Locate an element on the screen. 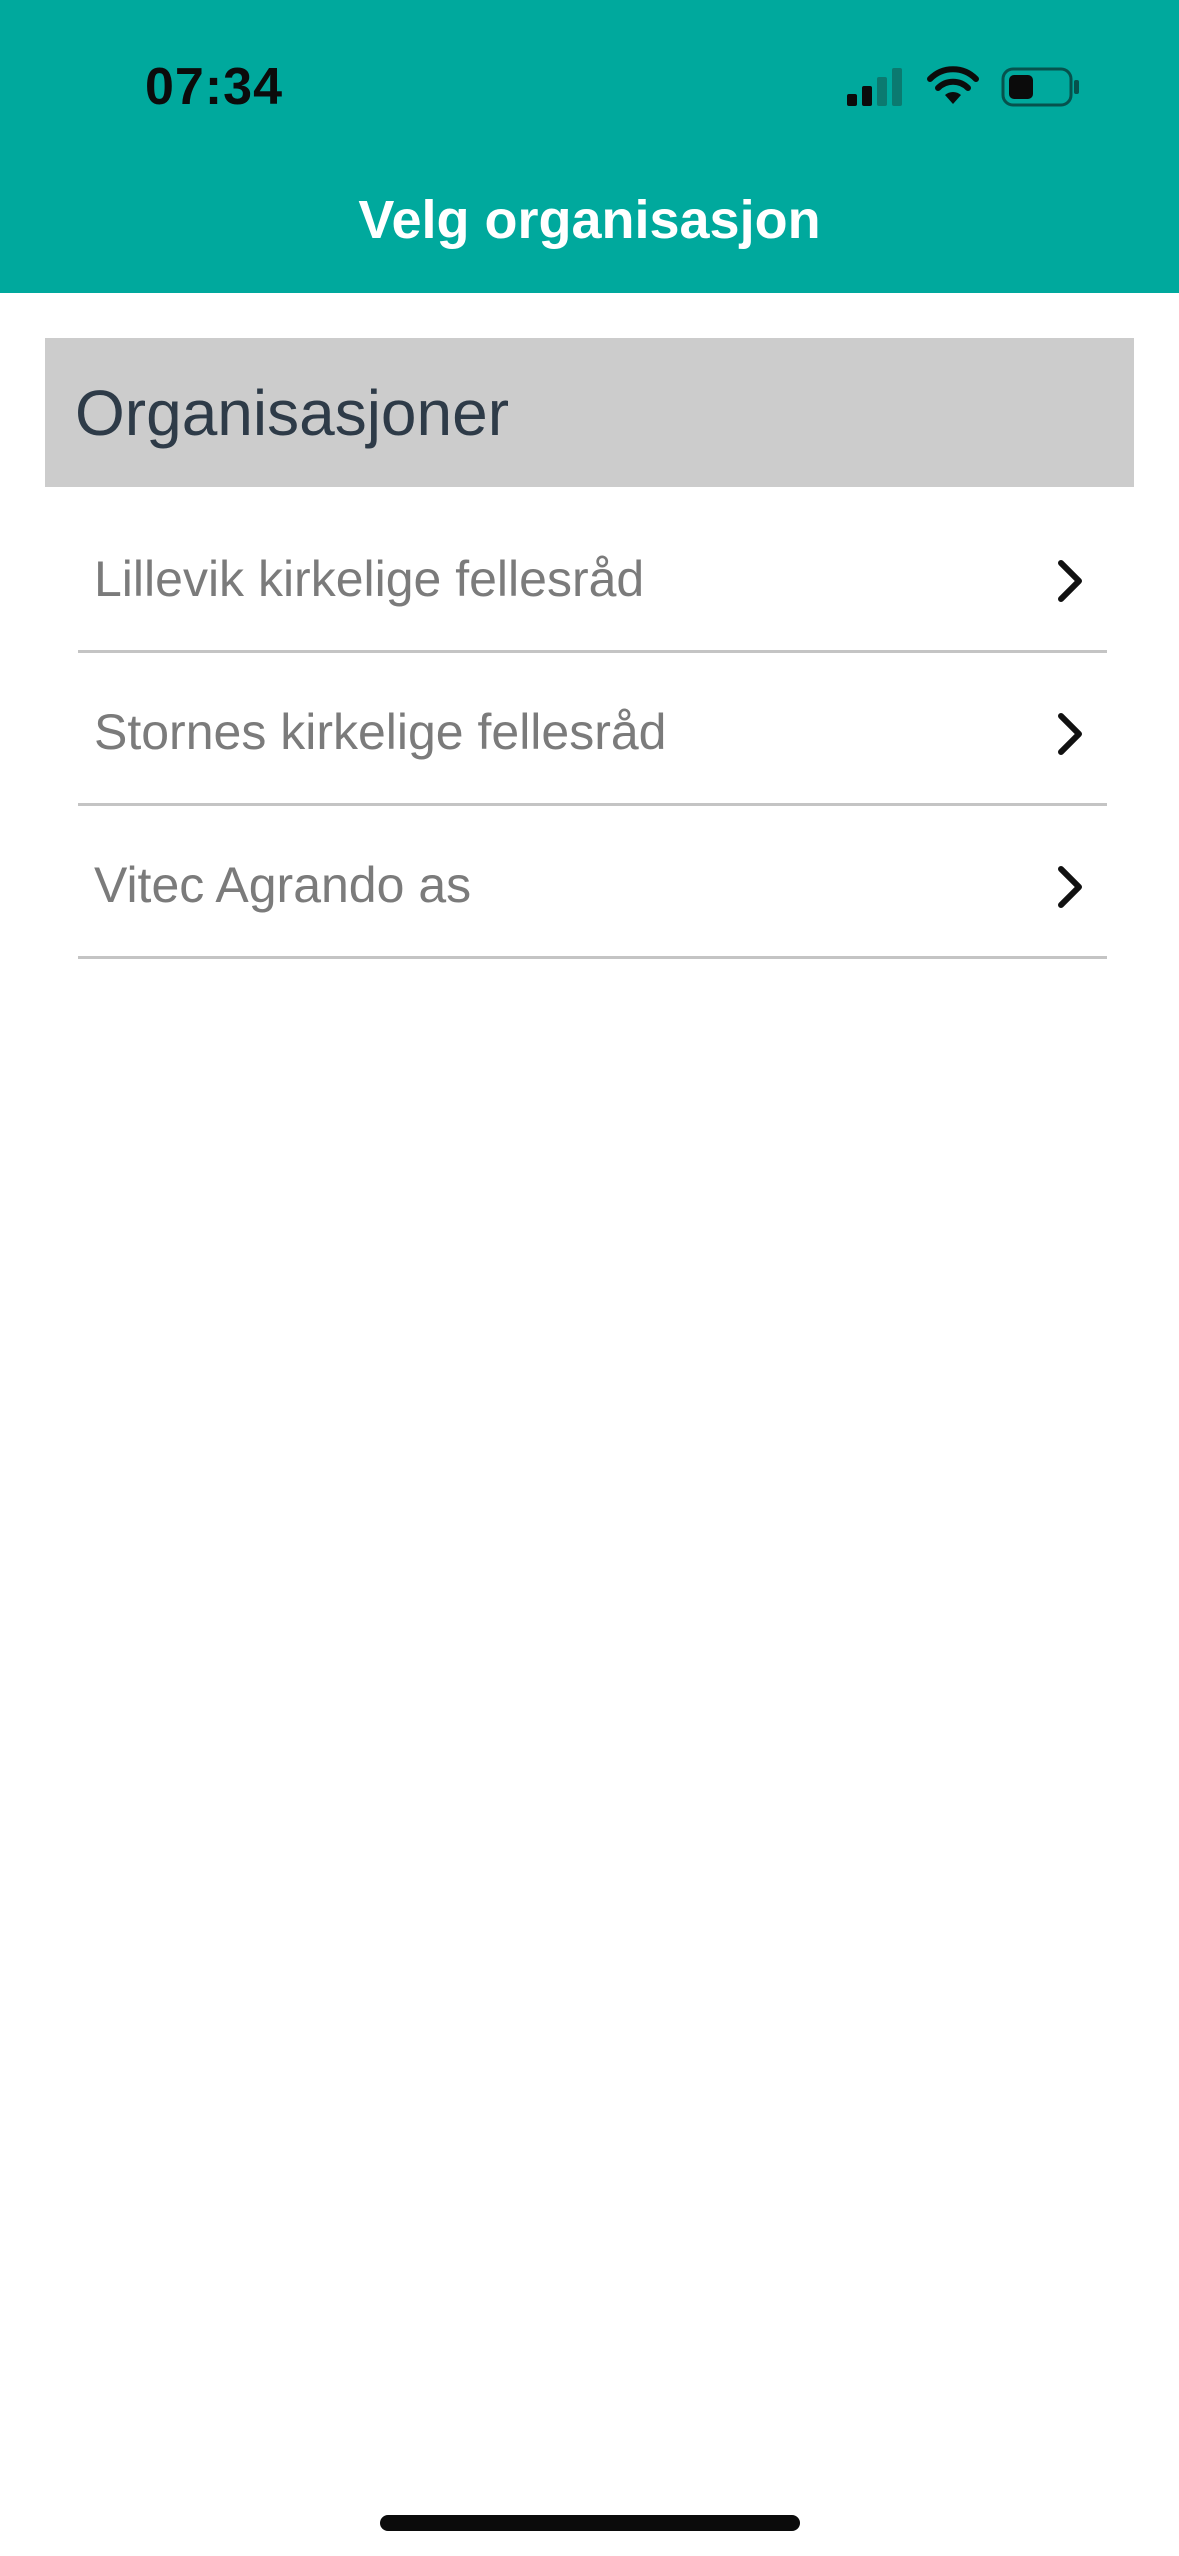  status-icons is located at coordinates (963, 87).